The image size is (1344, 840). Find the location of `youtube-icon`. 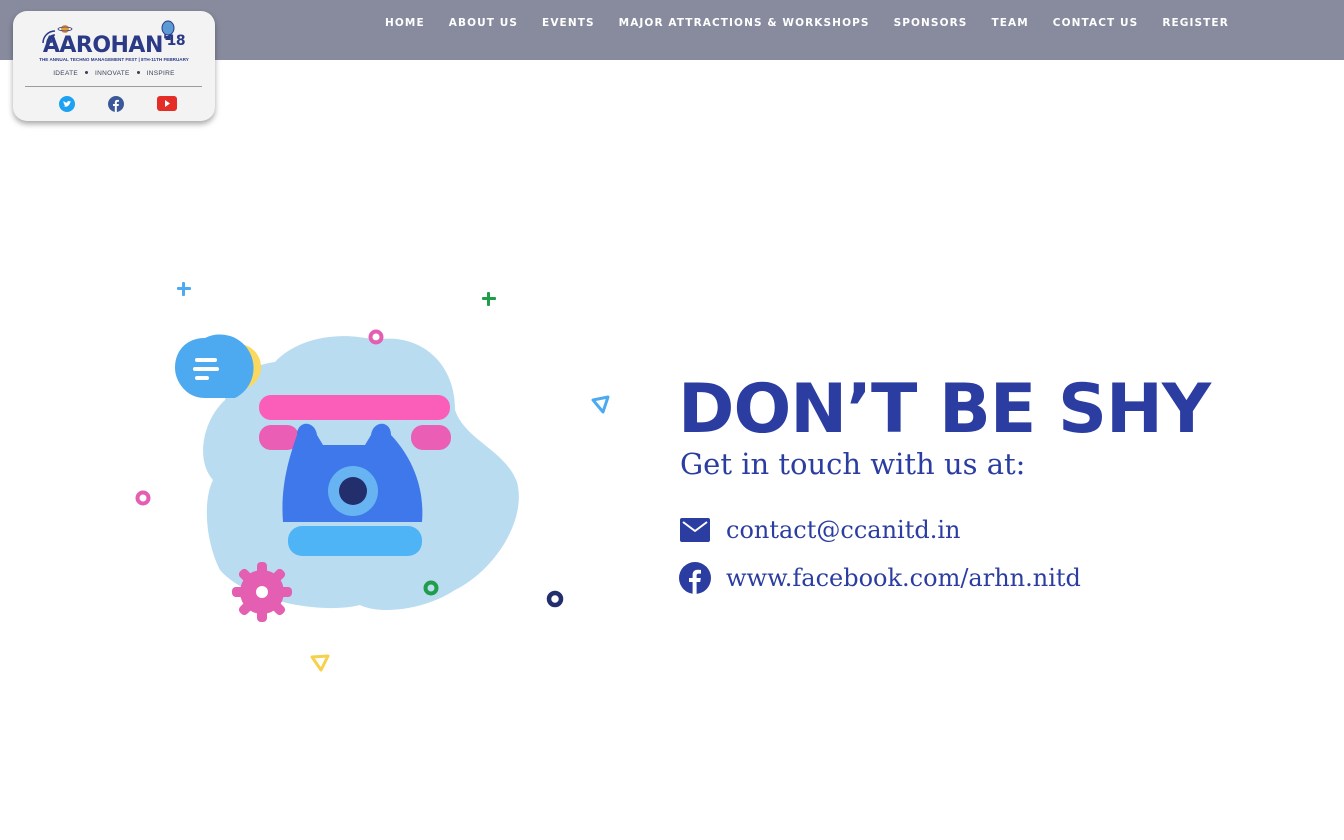

youtube-icon is located at coordinates (167, 103).